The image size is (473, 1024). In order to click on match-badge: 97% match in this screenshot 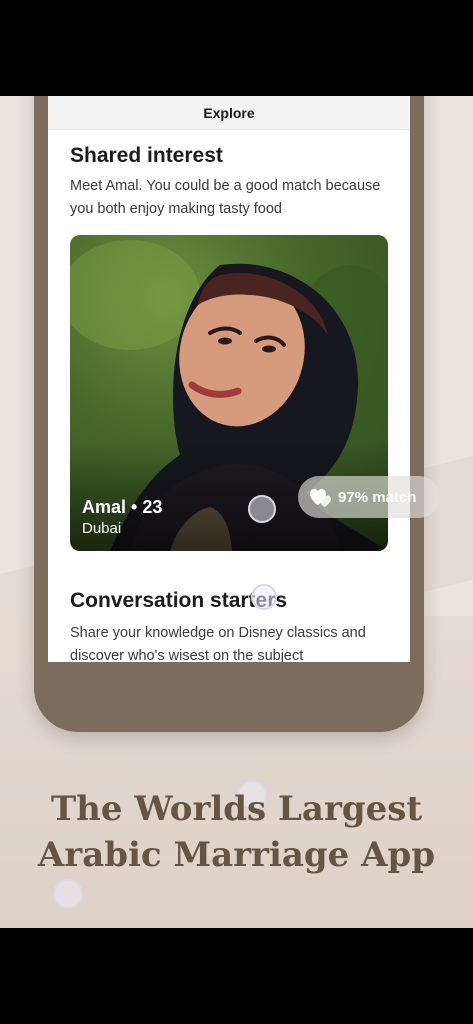, I will do `click(369, 497)`.